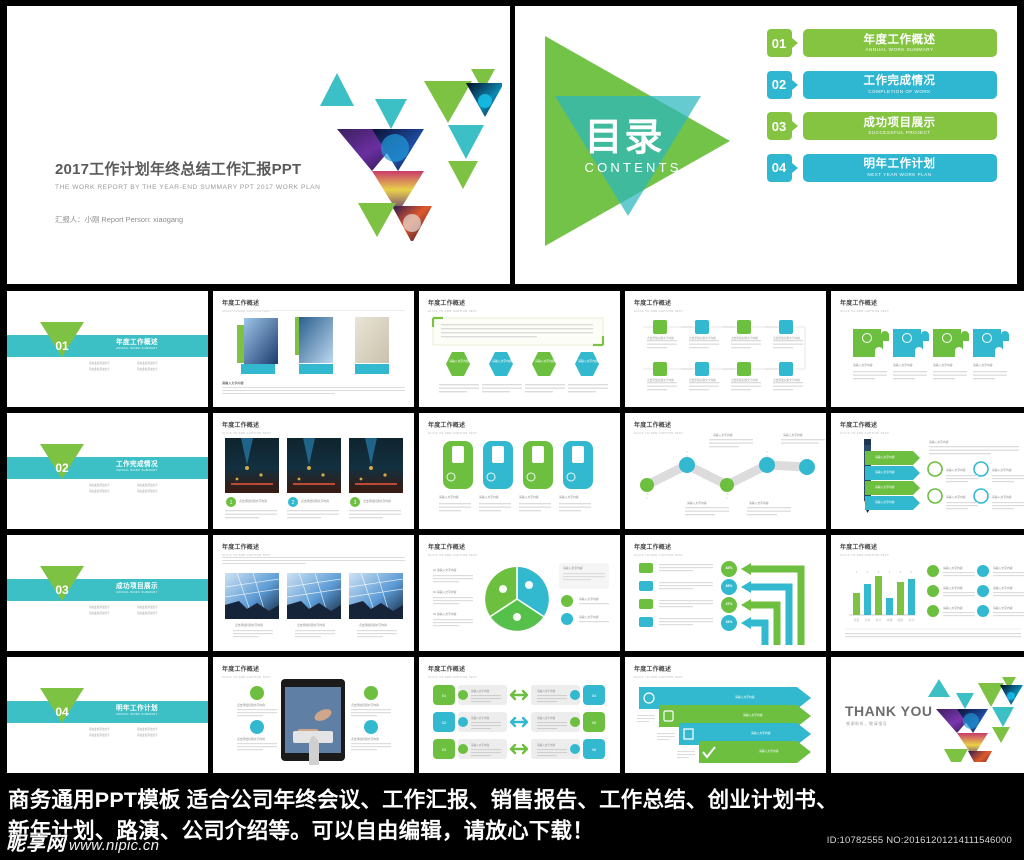  I want to click on divider-title-cn: 明年工作计划, so click(137, 708).